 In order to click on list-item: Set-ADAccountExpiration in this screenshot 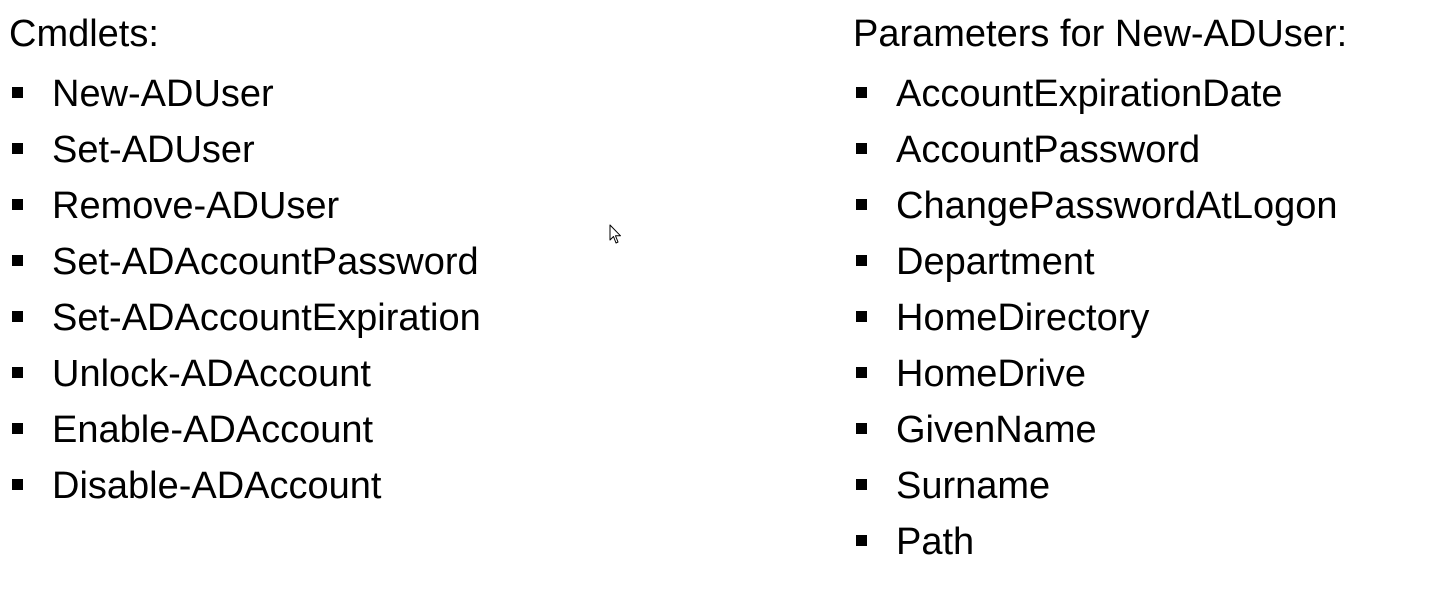, I will do `click(245, 318)`.